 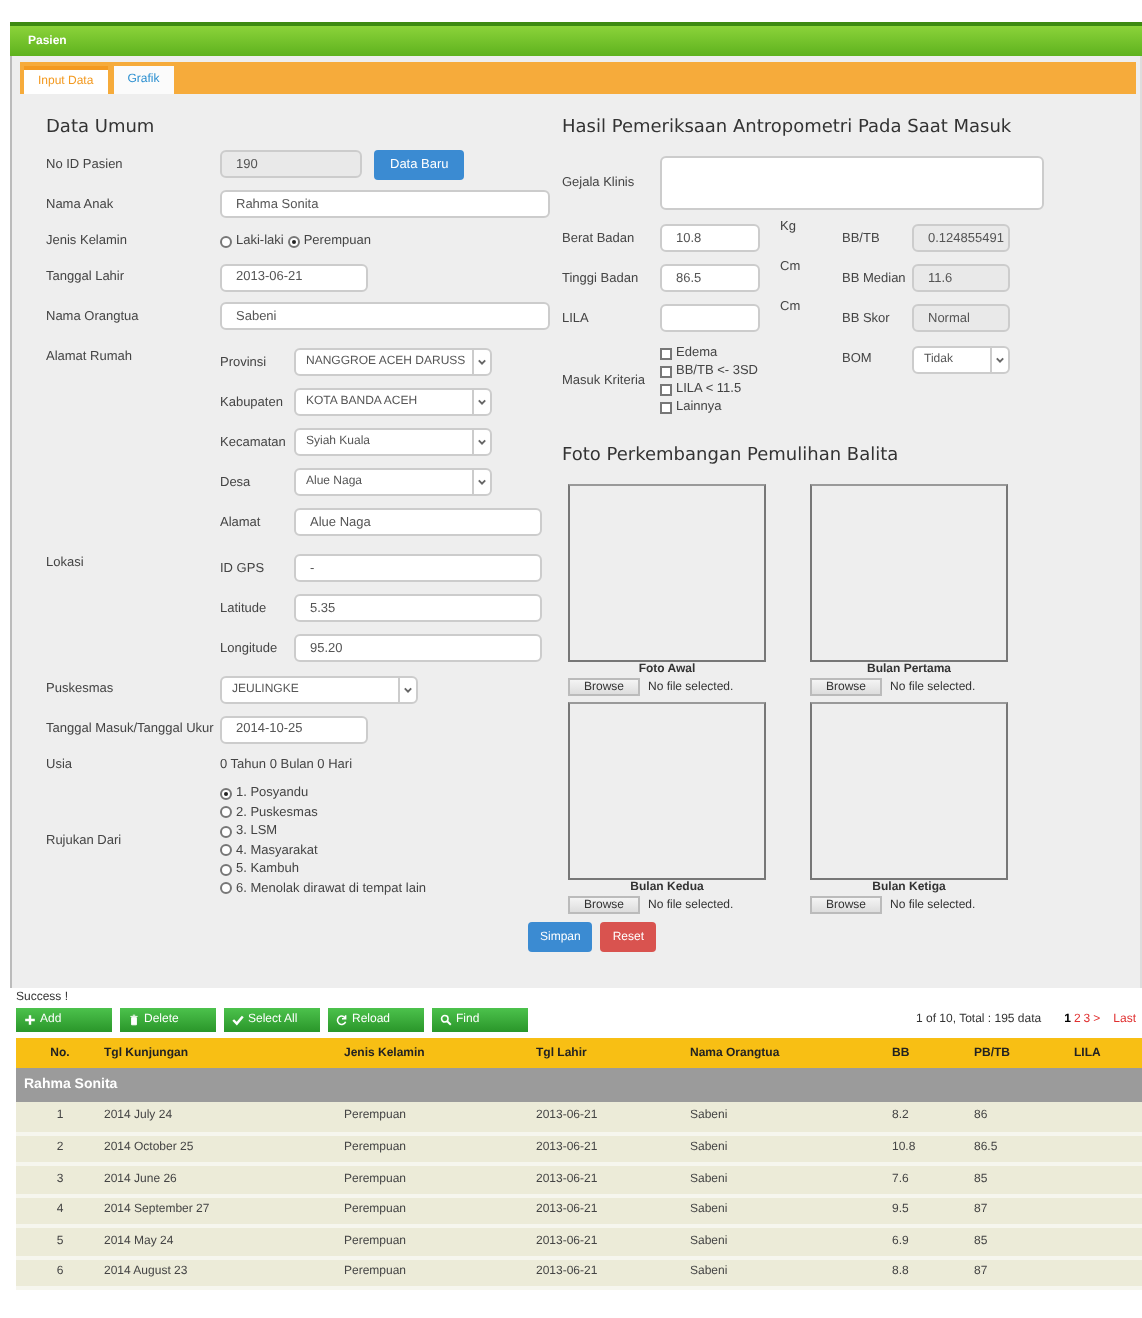 What do you see at coordinates (710, 318) in the screenshot?
I see `input-field` at bounding box center [710, 318].